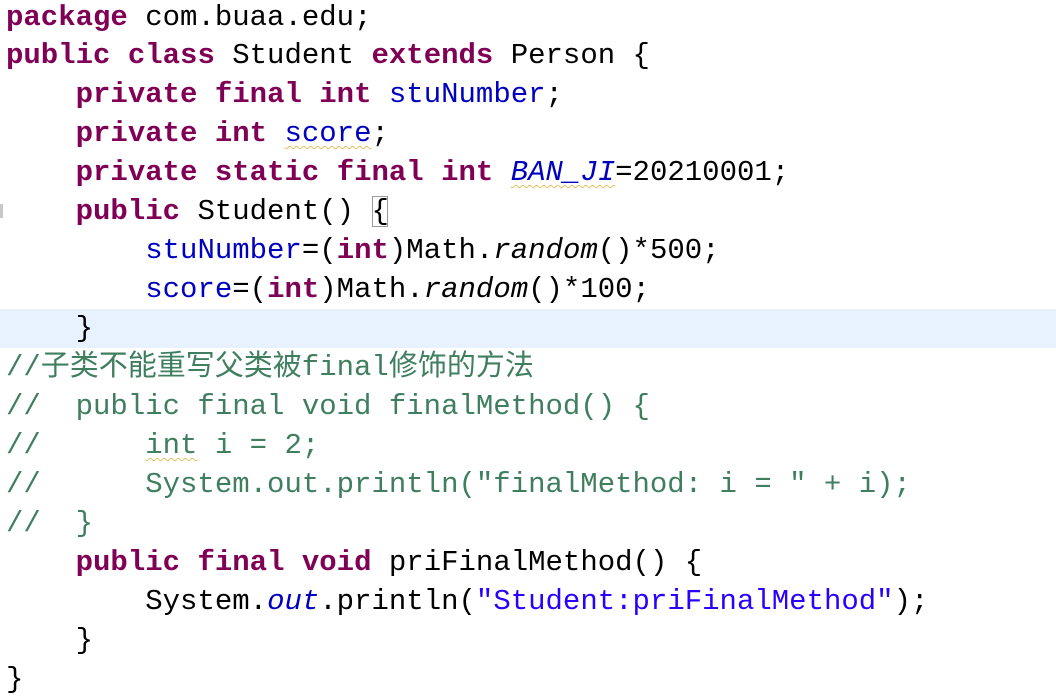  Describe the element at coordinates (258, 445) in the screenshot. I see `comment: i = 2;` at that location.